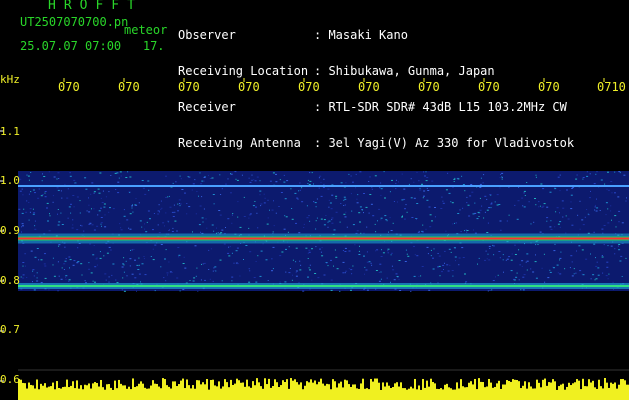 The image size is (629, 400). What do you see at coordinates (10, 131) in the screenshot?
I see `freq-tick: 1.1` at bounding box center [10, 131].